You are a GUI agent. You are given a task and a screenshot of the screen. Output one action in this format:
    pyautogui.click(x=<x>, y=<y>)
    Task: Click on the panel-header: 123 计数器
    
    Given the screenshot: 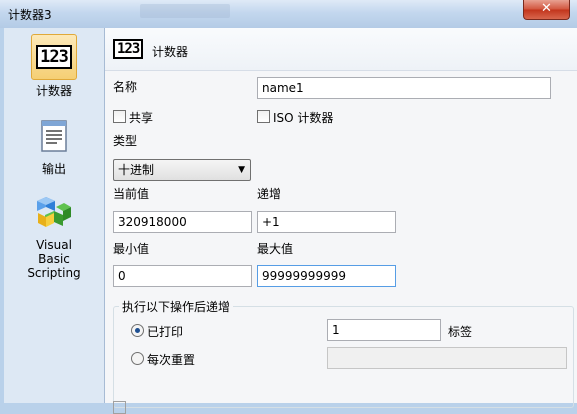 What is the action you would take?
    pyautogui.click(x=341, y=49)
    